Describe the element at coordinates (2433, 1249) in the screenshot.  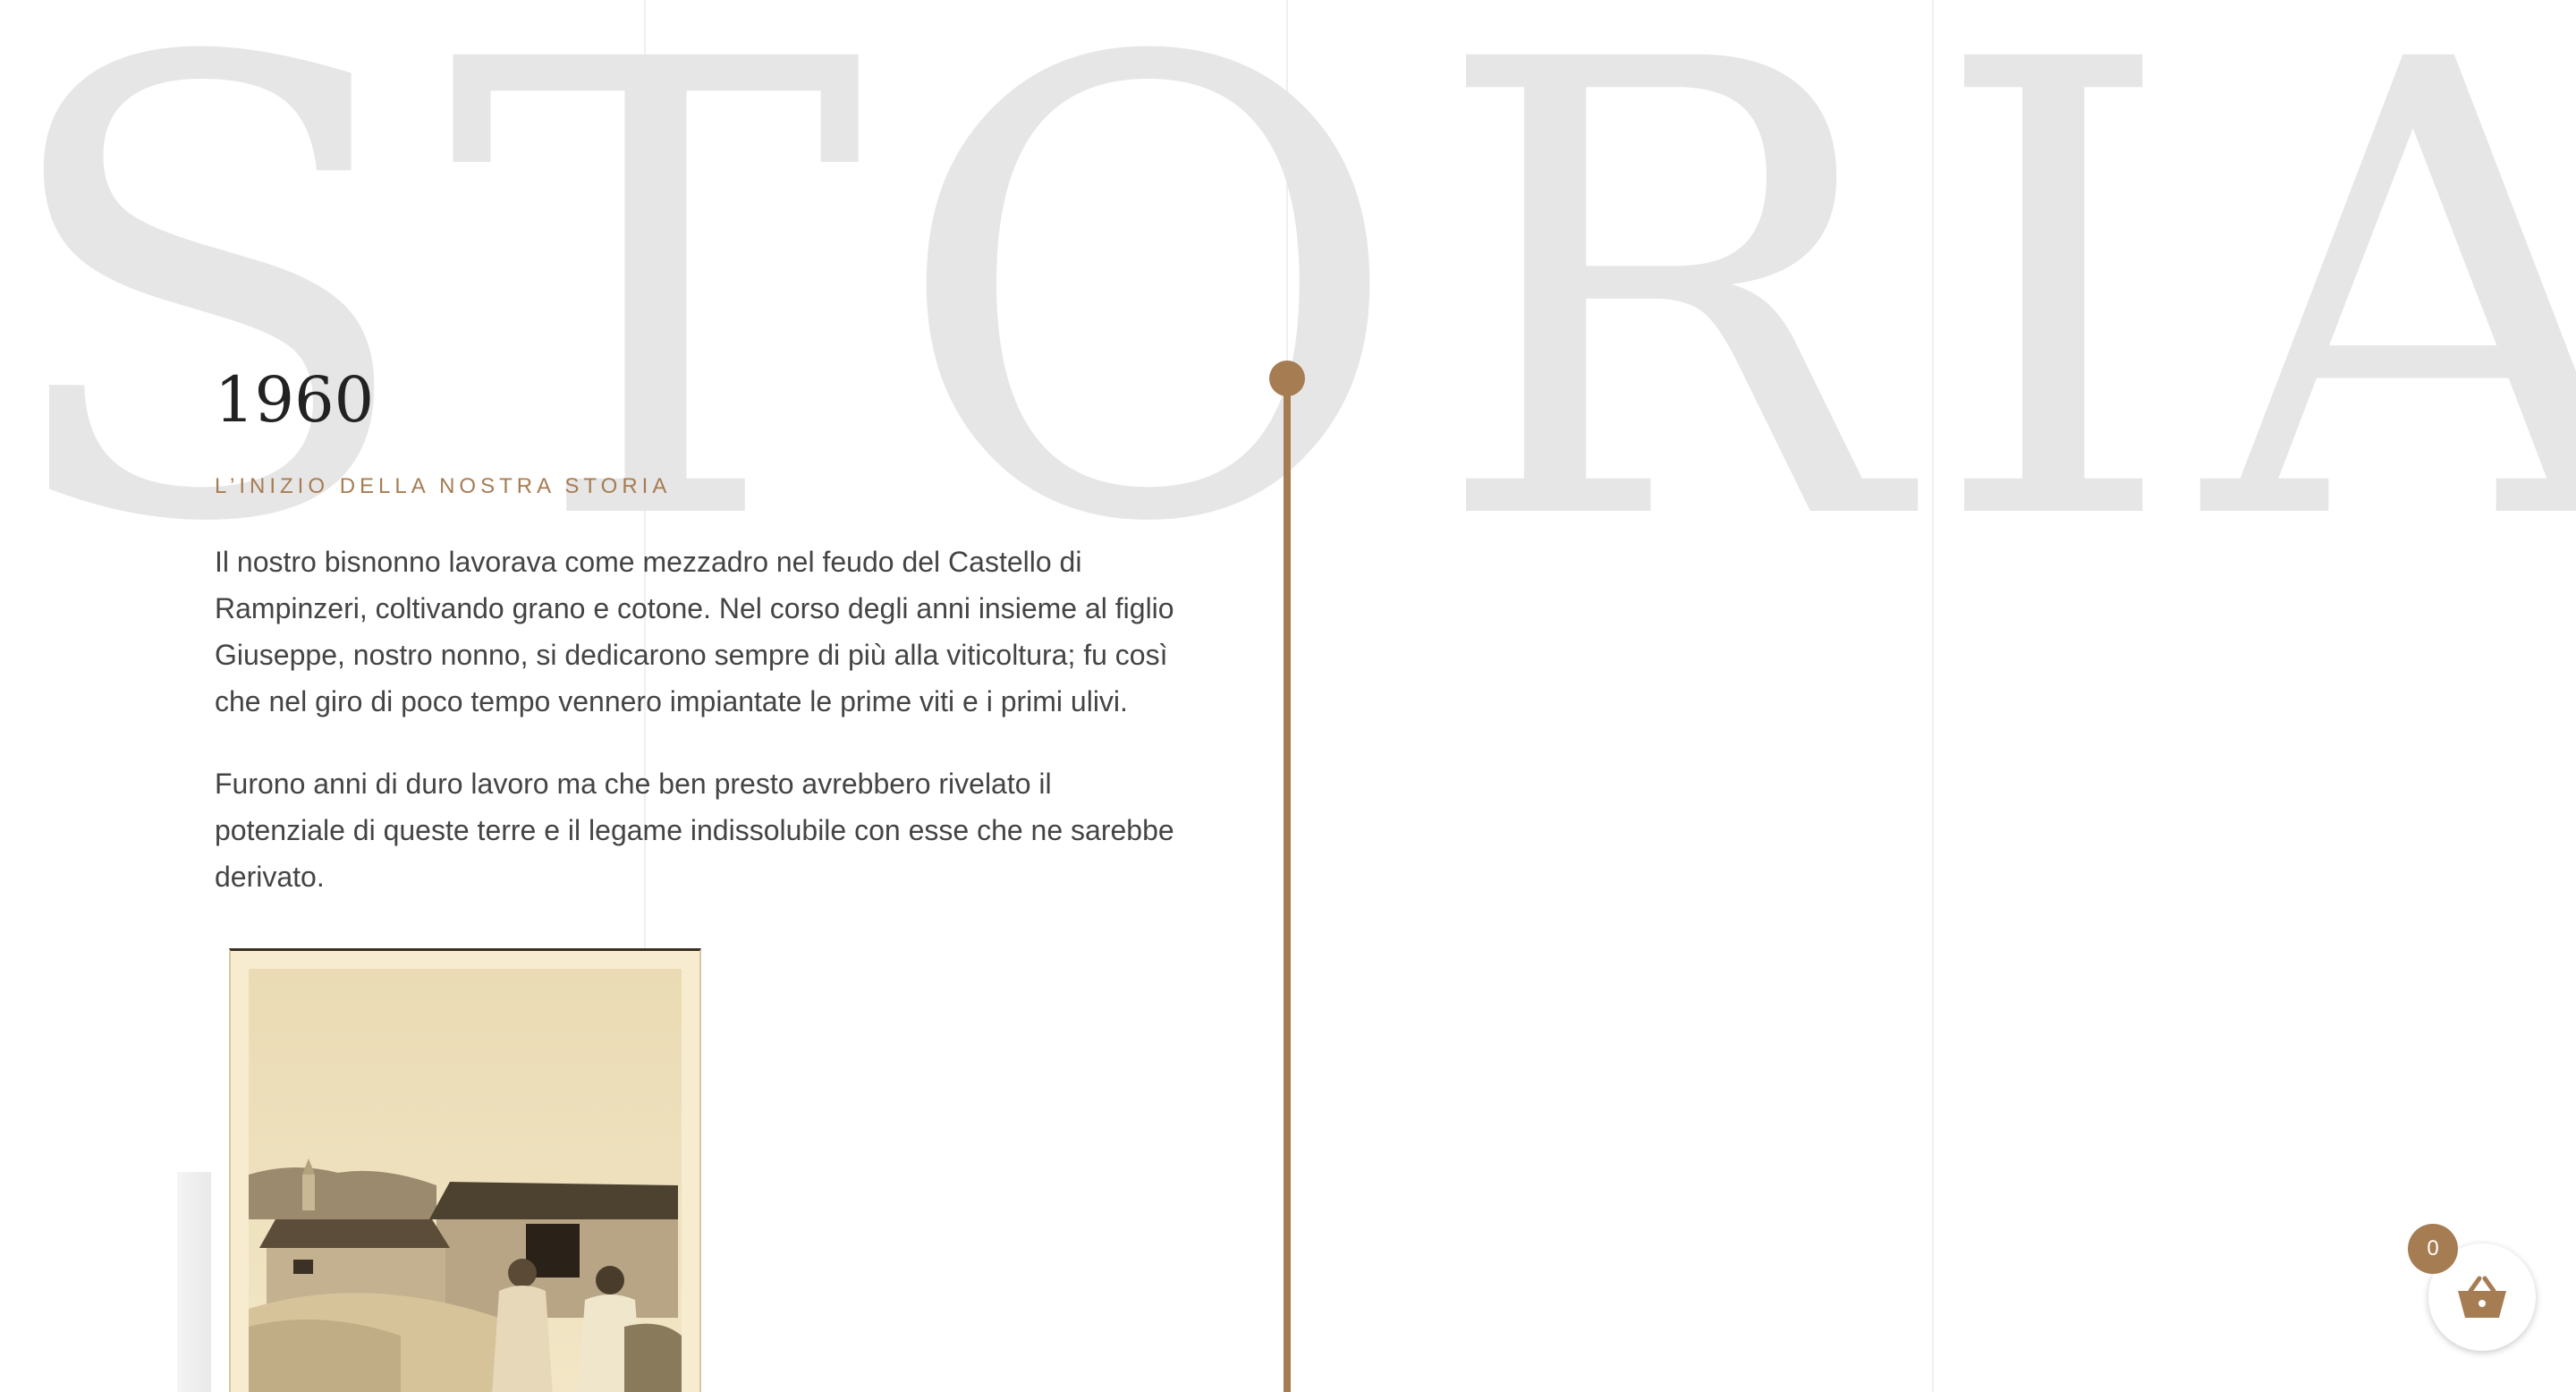
I see `cart-count-badge: 0` at that location.